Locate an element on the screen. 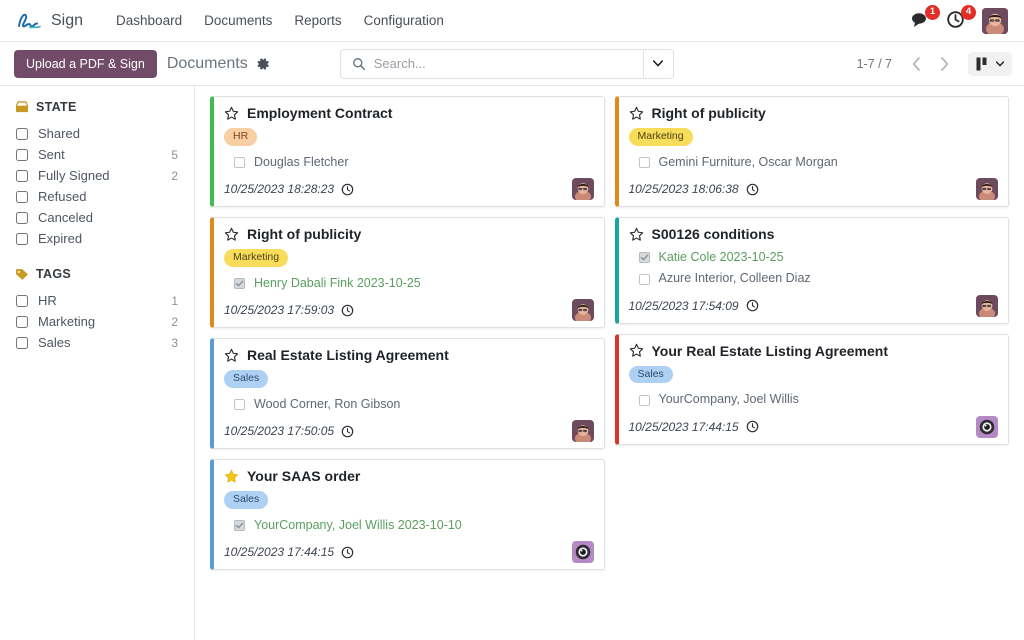 The image size is (1024, 640). view-switcher-kanban is located at coordinates (990, 63).